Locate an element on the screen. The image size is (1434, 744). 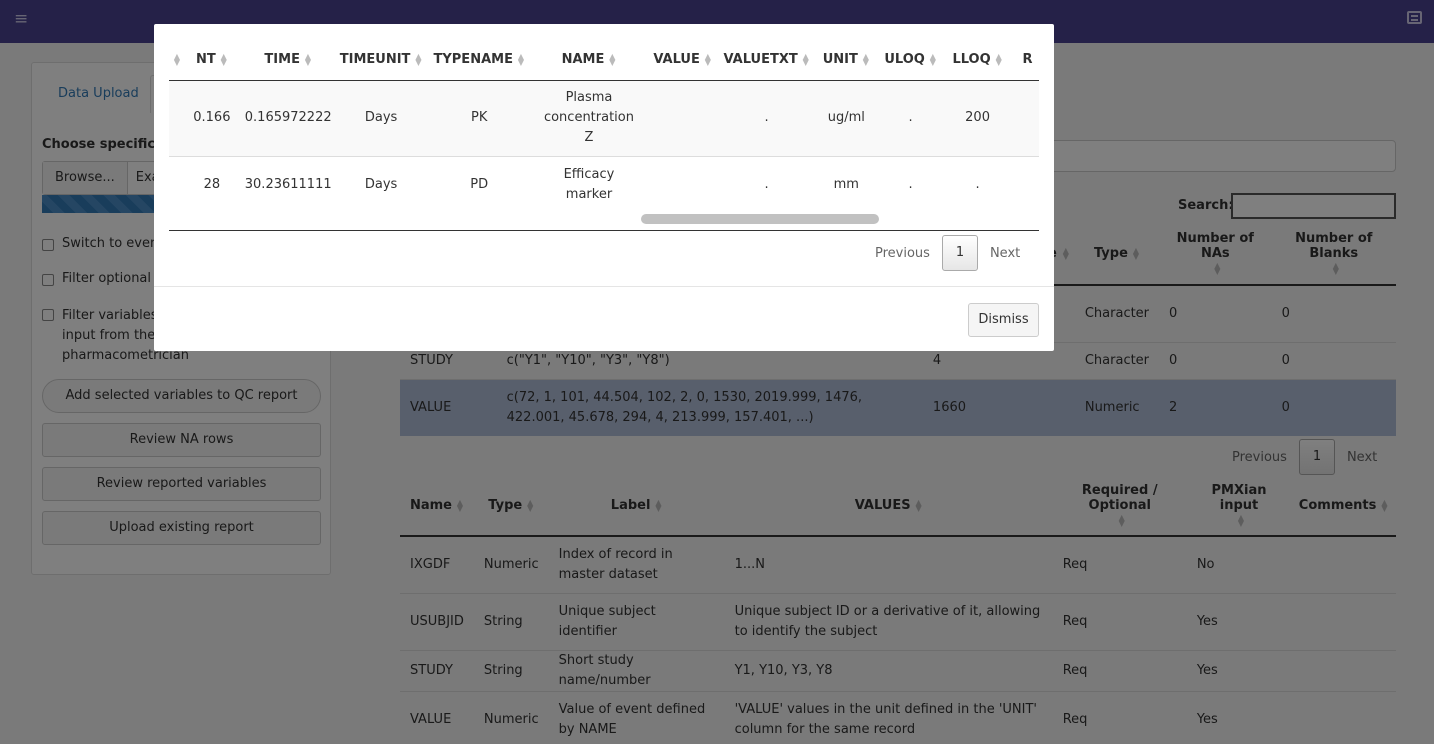
cell: 28 is located at coordinates (212, 184).